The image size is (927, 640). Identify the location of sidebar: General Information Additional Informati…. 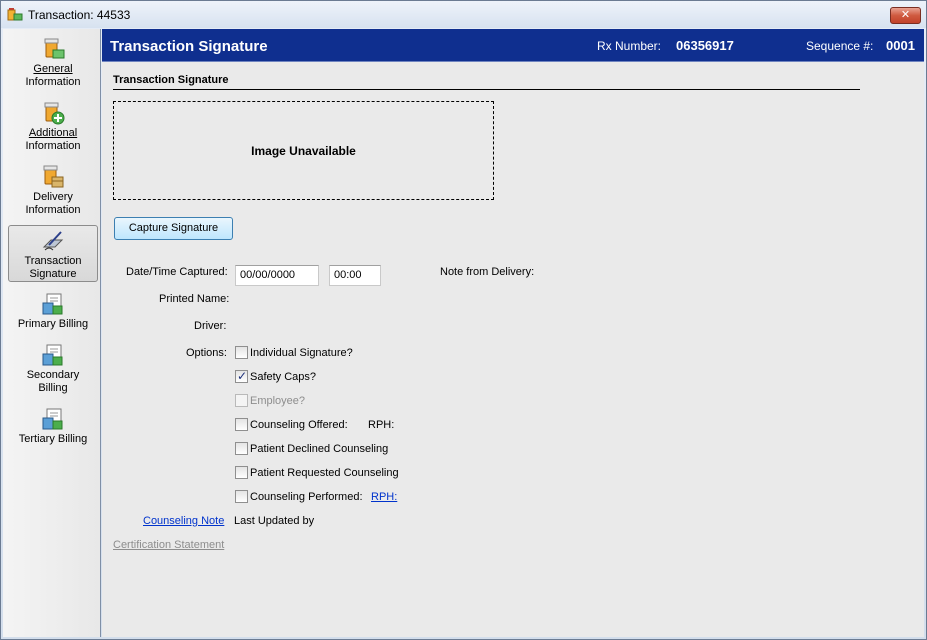
(52, 333).